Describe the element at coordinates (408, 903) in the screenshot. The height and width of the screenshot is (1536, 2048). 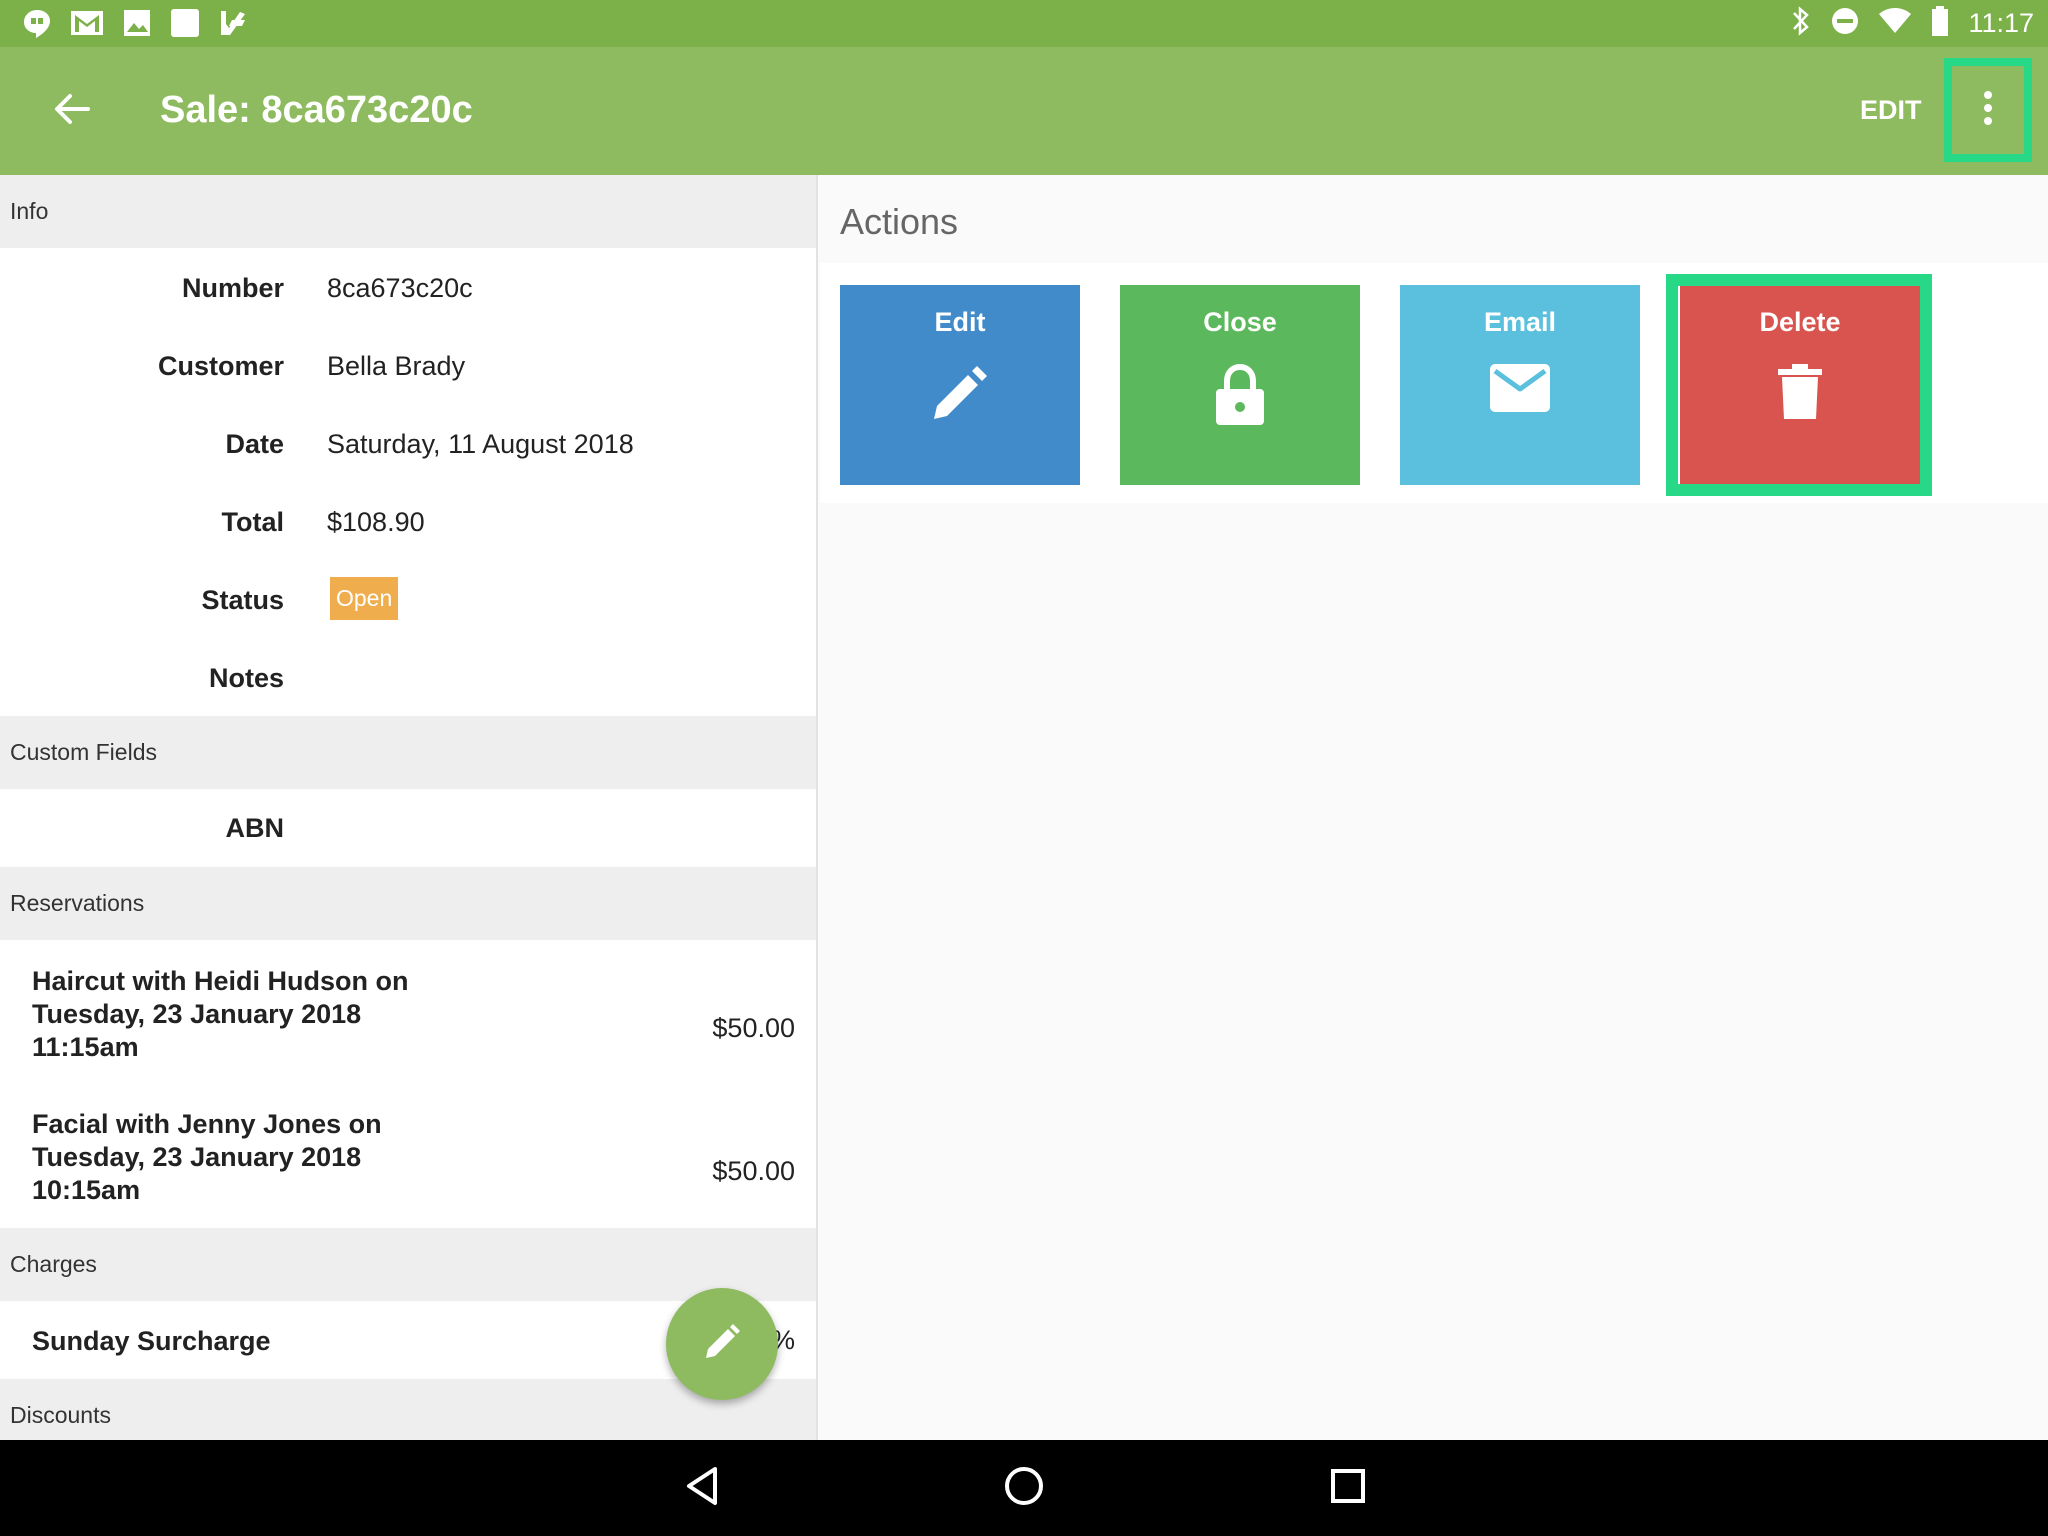
I see `reservations-section-header: Reservations` at that location.